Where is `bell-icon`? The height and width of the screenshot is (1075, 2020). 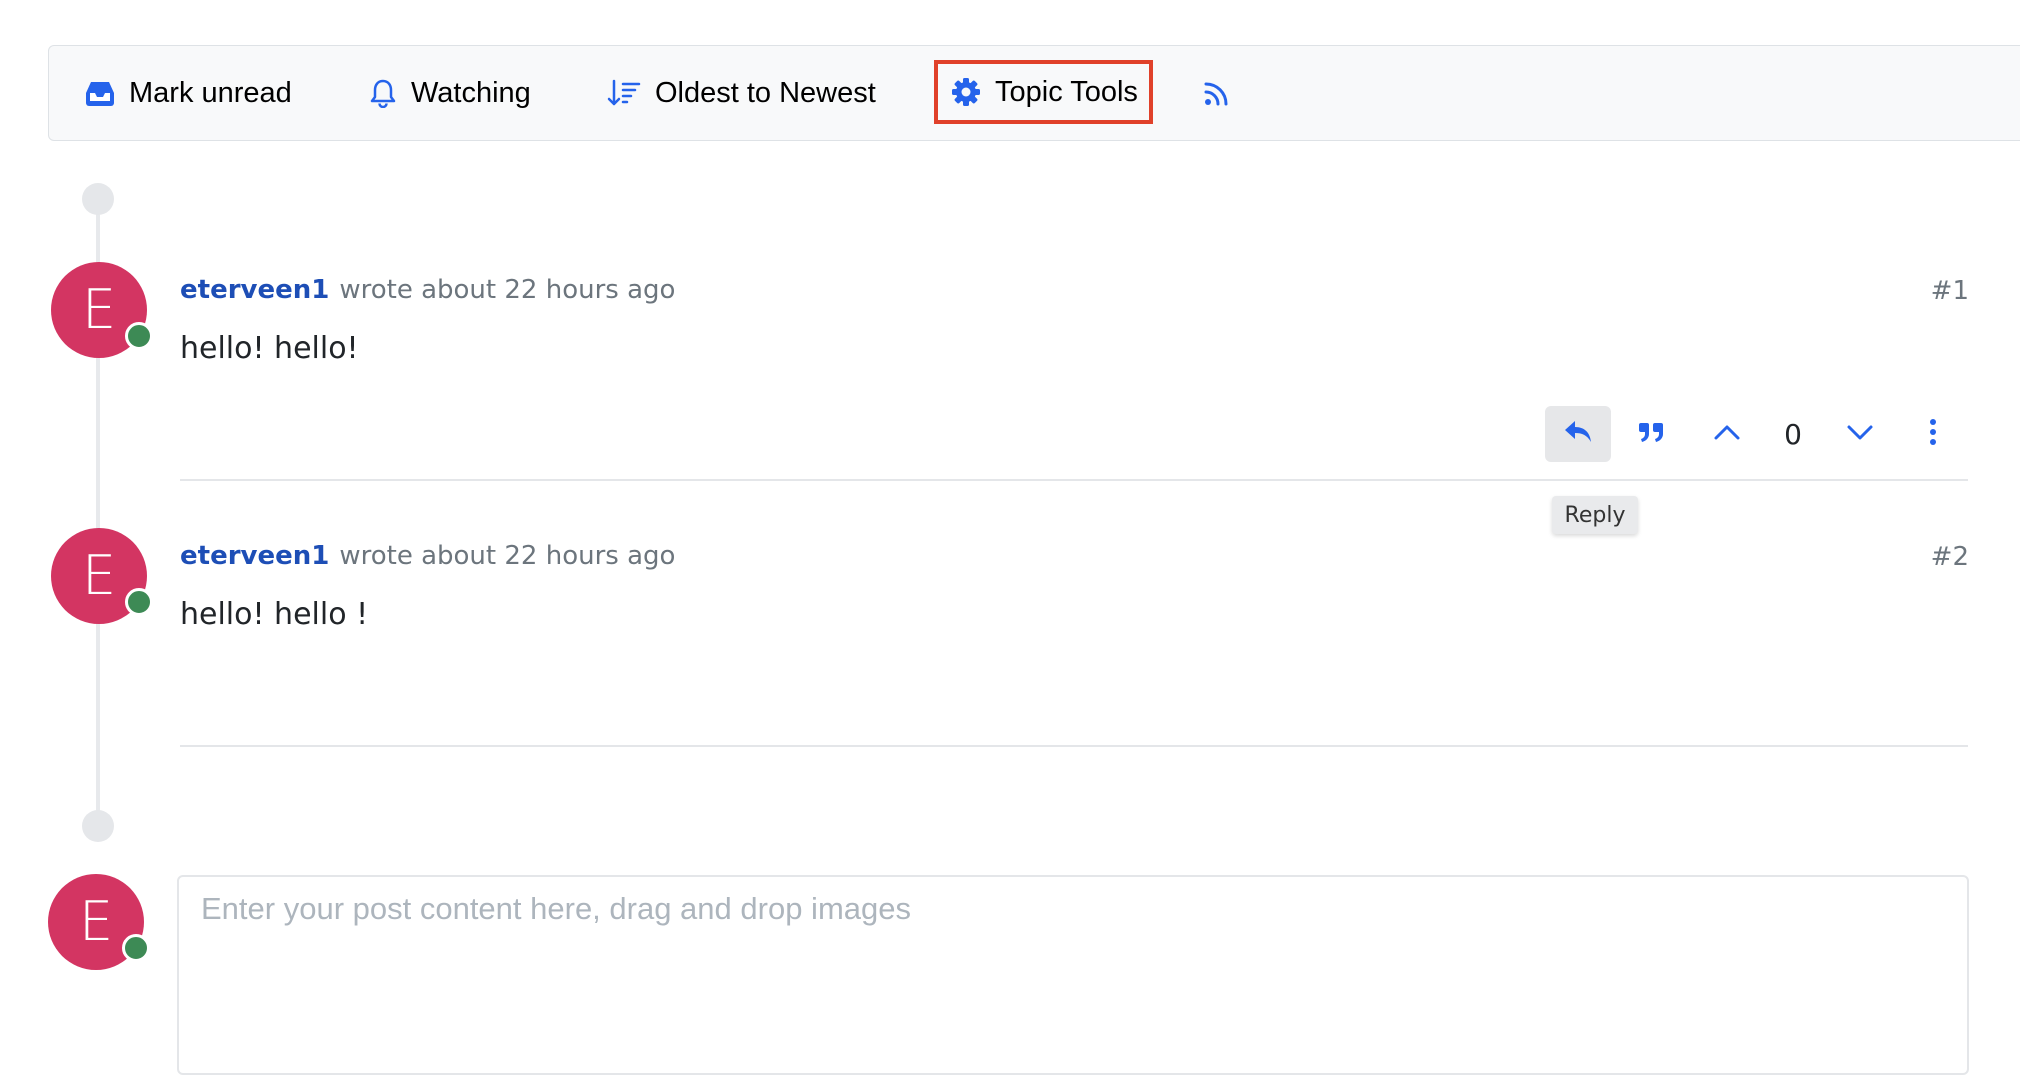
bell-icon is located at coordinates (383, 93).